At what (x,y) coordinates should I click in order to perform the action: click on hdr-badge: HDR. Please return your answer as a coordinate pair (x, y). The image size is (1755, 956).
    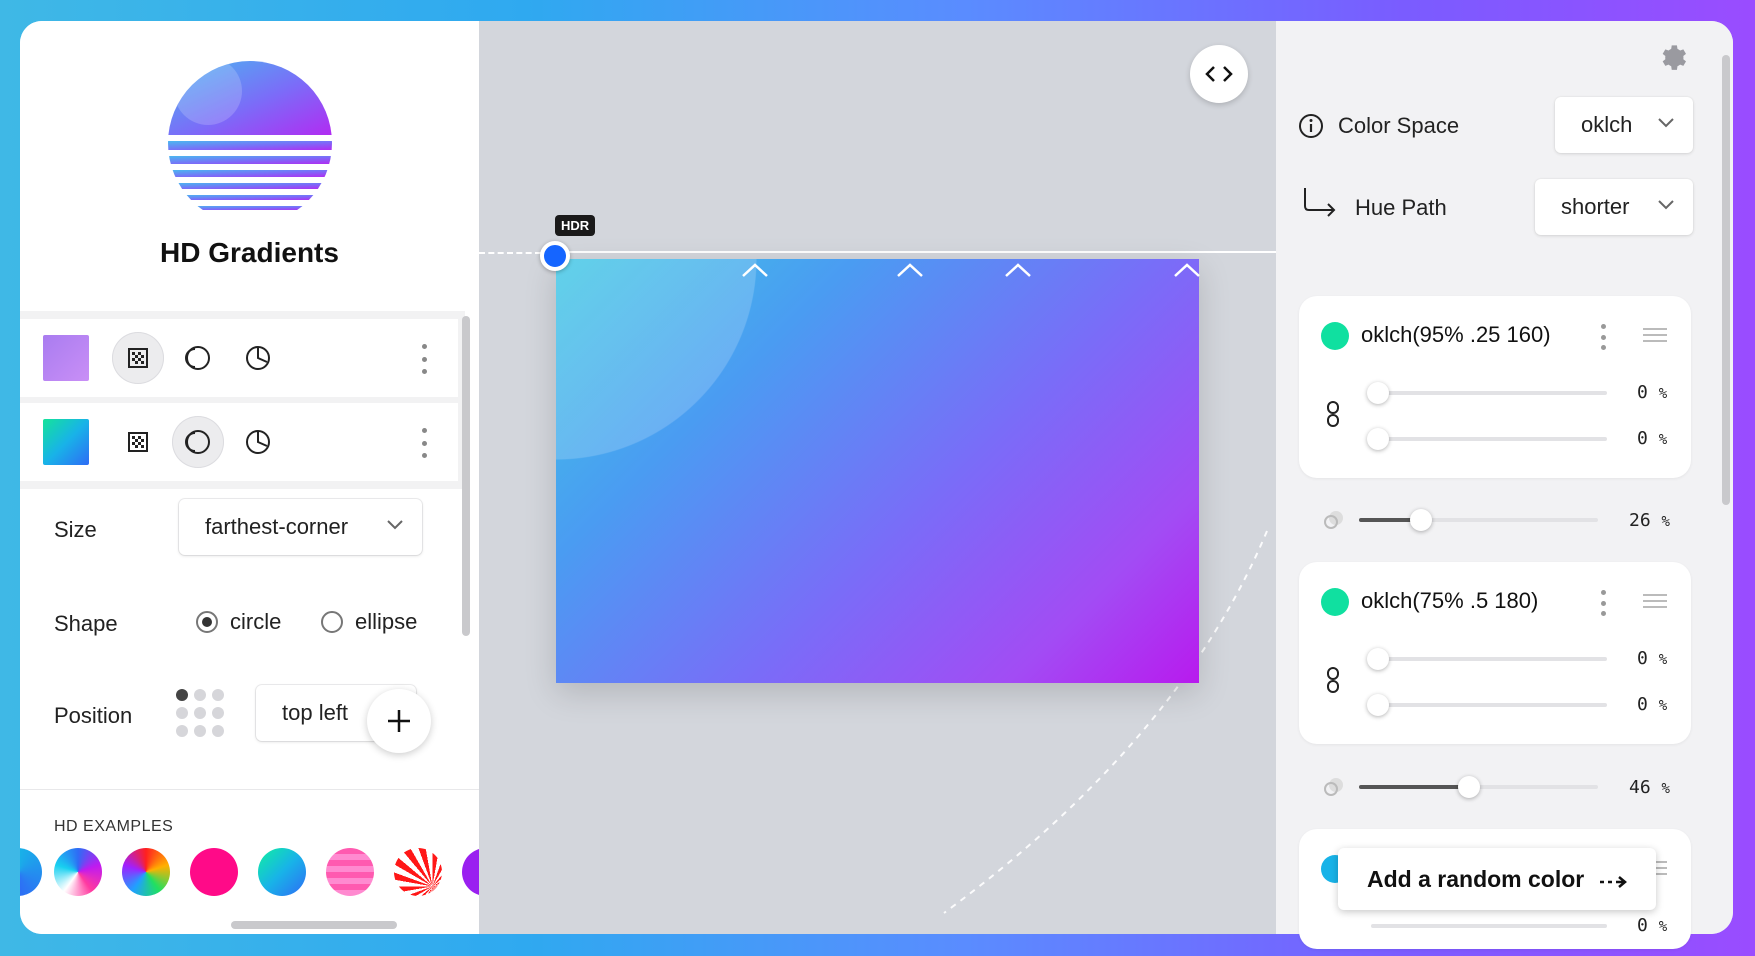
    Looking at the image, I should click on (575, 225).